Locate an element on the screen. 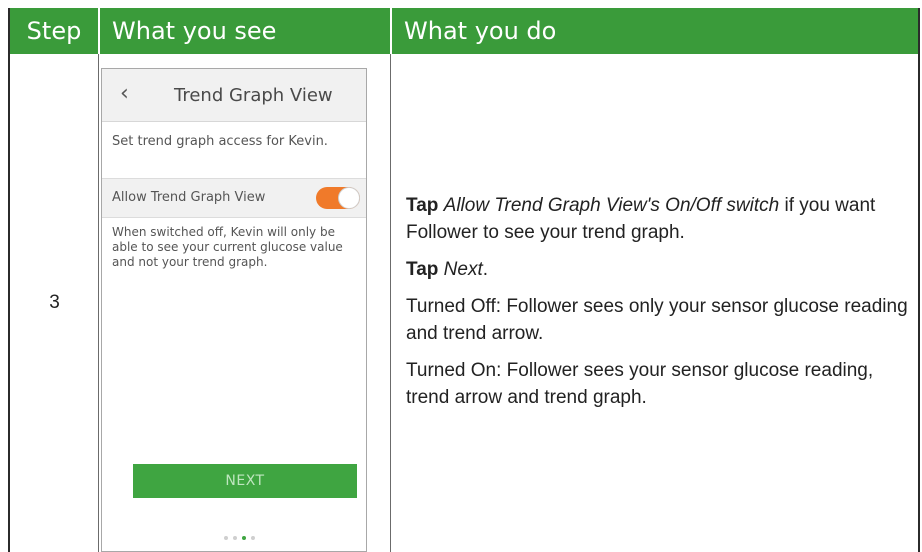  allow-trend-graph-toggle is located at coordinates (338, 198).